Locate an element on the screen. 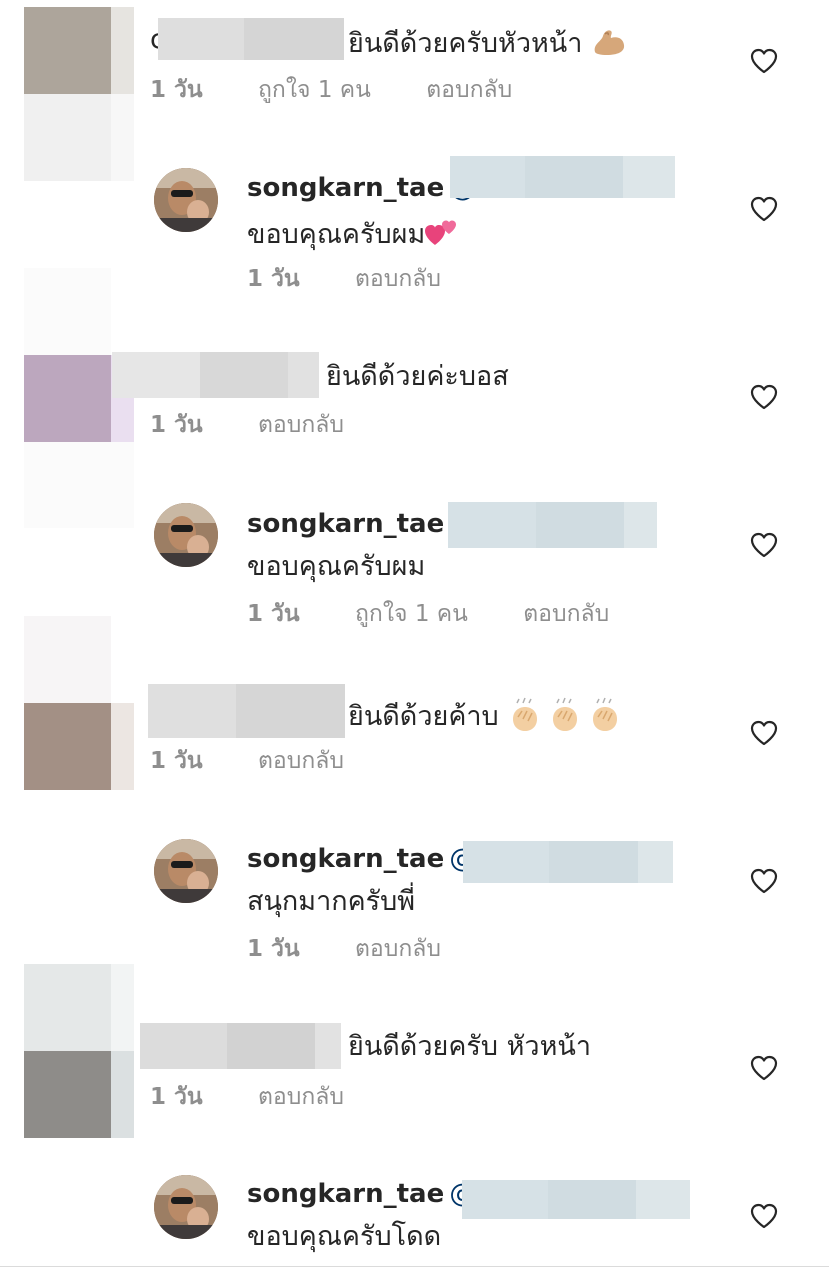 The image size is (829, 1280). comment-text: สนุกมากครับพี่ is located at coordinates (331, 901).